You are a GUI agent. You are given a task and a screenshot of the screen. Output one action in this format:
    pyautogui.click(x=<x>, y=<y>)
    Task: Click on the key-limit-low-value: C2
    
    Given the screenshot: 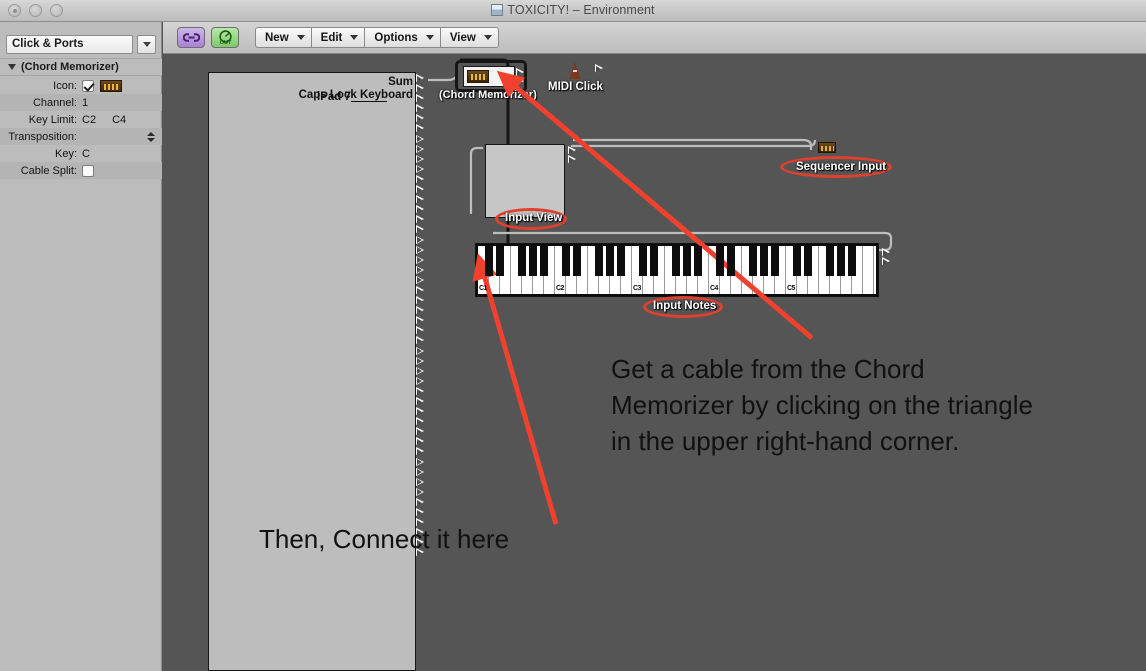 What is the action you would take?
    pyautogui.click(x=89, y=120)
    